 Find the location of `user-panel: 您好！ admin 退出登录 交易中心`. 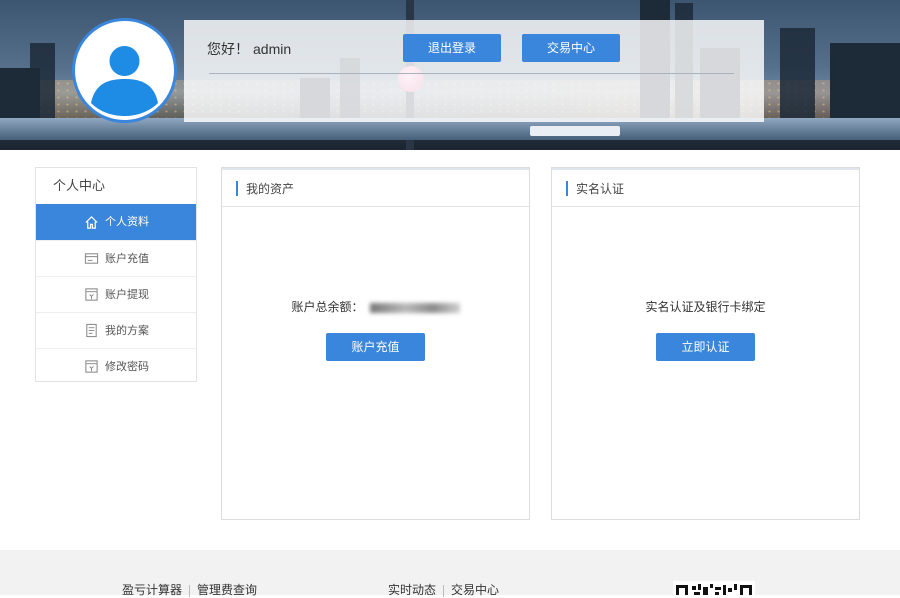

user-panel: 您好！ admin 退出登录 交易中心 is located at coordinates (474, 71).